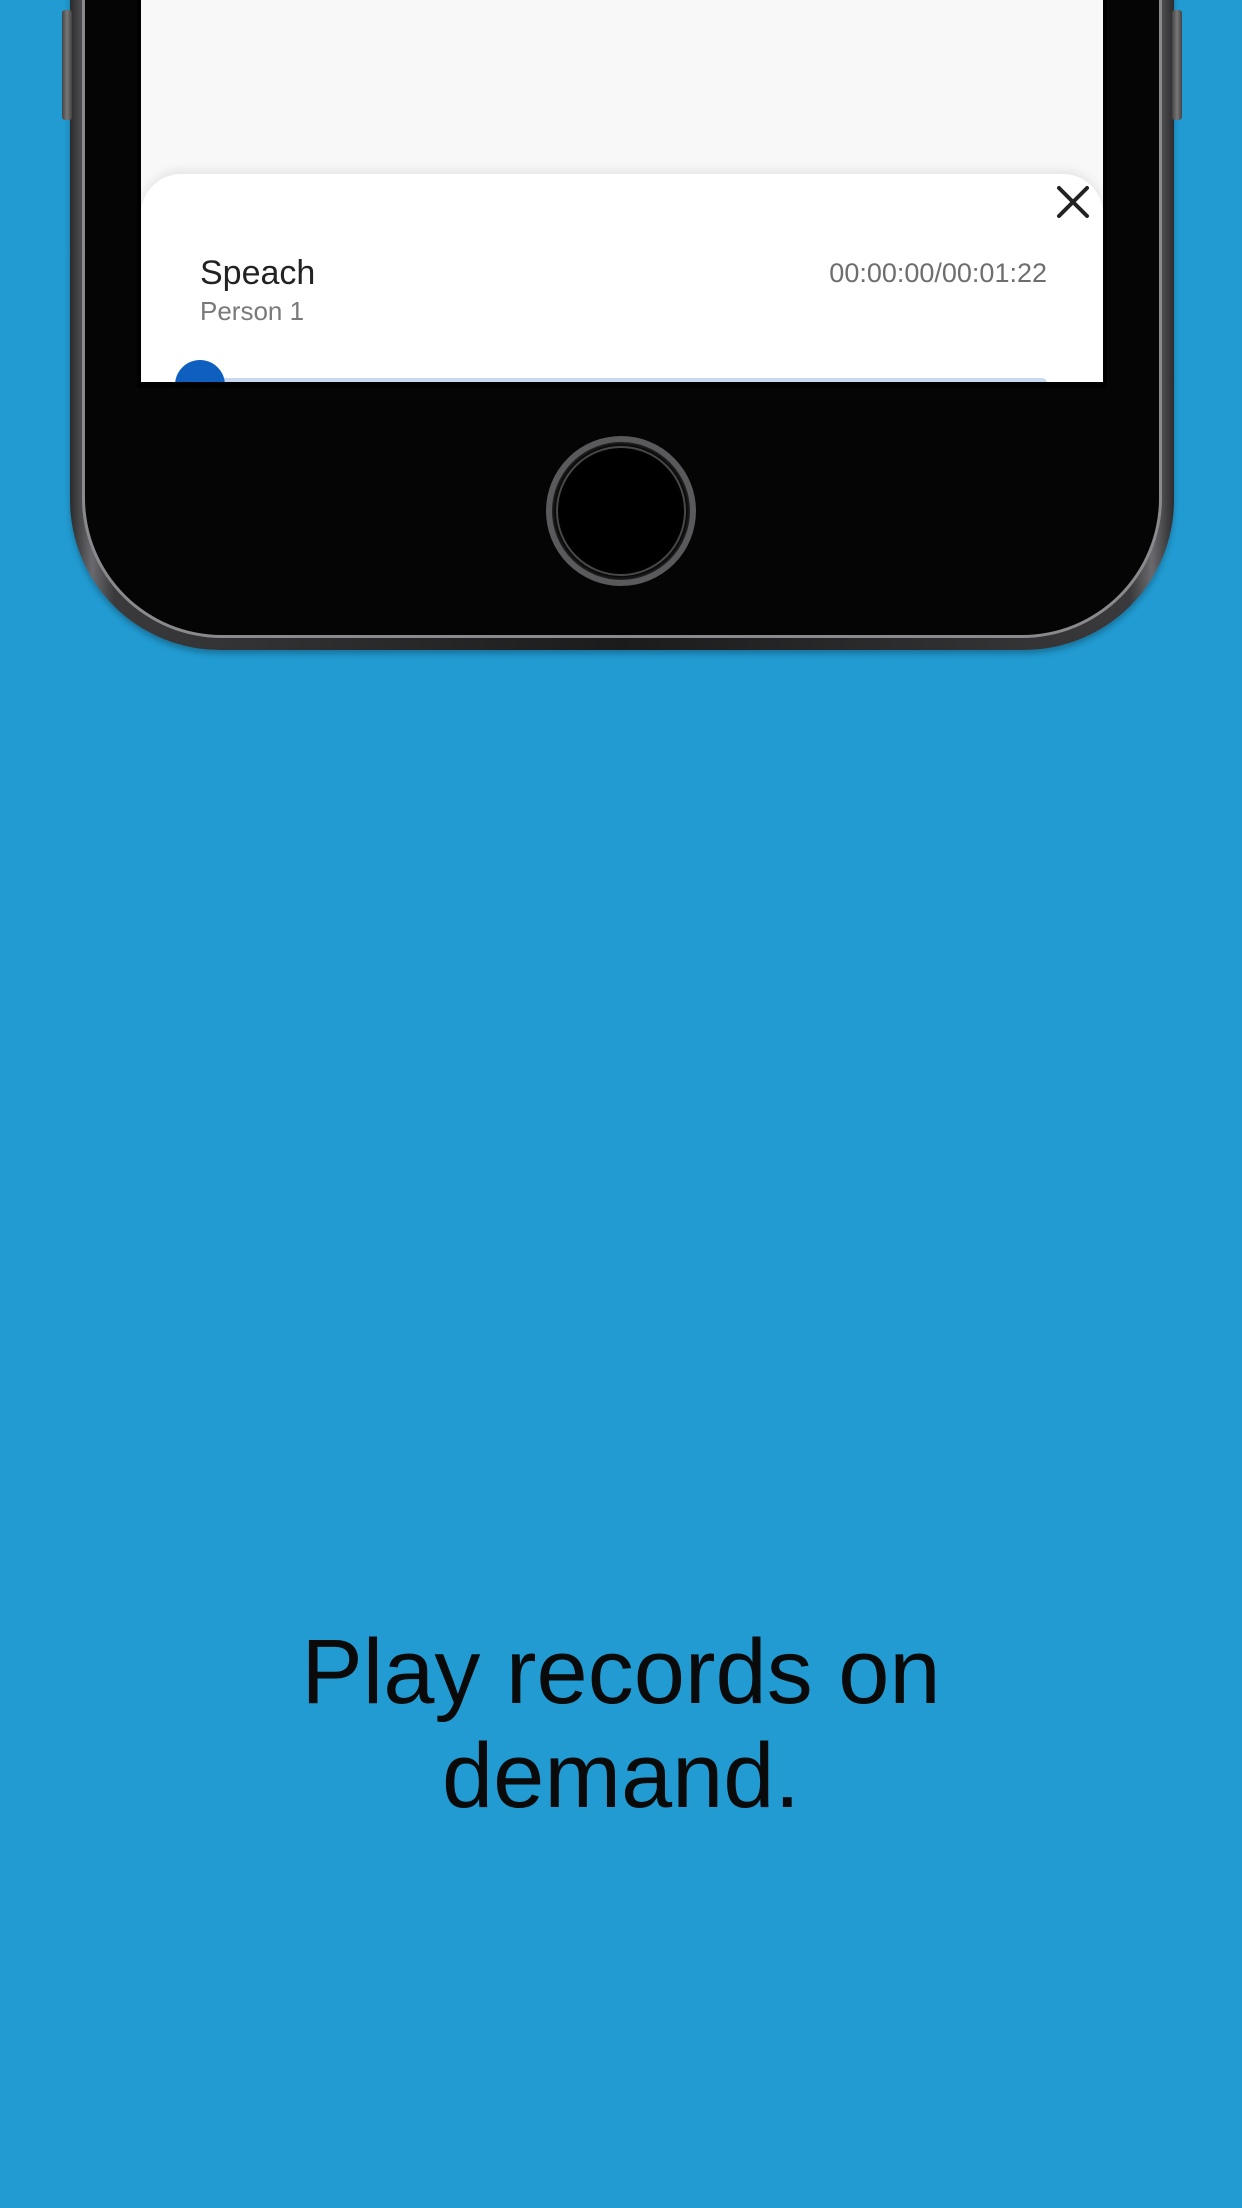 The image size is (1242, 2208). I want to click on player-sheet: Speach Person 1 00:00:00/00:01:22, so click(622, 278).